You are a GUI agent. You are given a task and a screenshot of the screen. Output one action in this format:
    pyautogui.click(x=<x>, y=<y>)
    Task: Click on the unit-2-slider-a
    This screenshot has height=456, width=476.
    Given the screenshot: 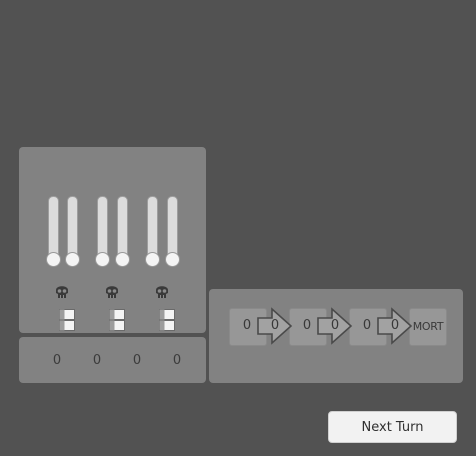 What is the action you would take?
    pyautogui.click(x=102, y=231)
    